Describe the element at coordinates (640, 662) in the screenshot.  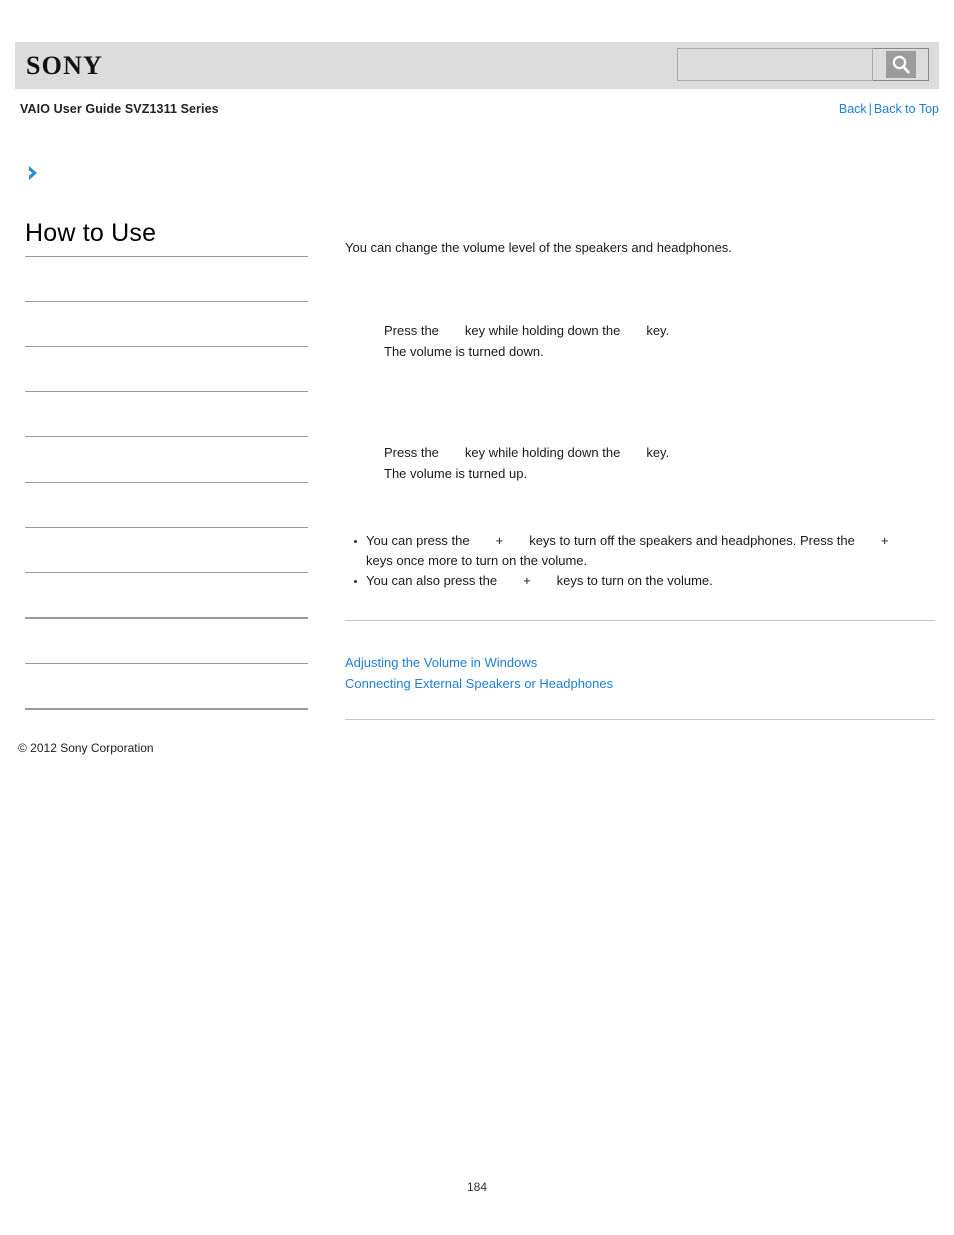
I see `related-link-adjusting-volume-windows: Adjusting the Volume in Windows` at that location.